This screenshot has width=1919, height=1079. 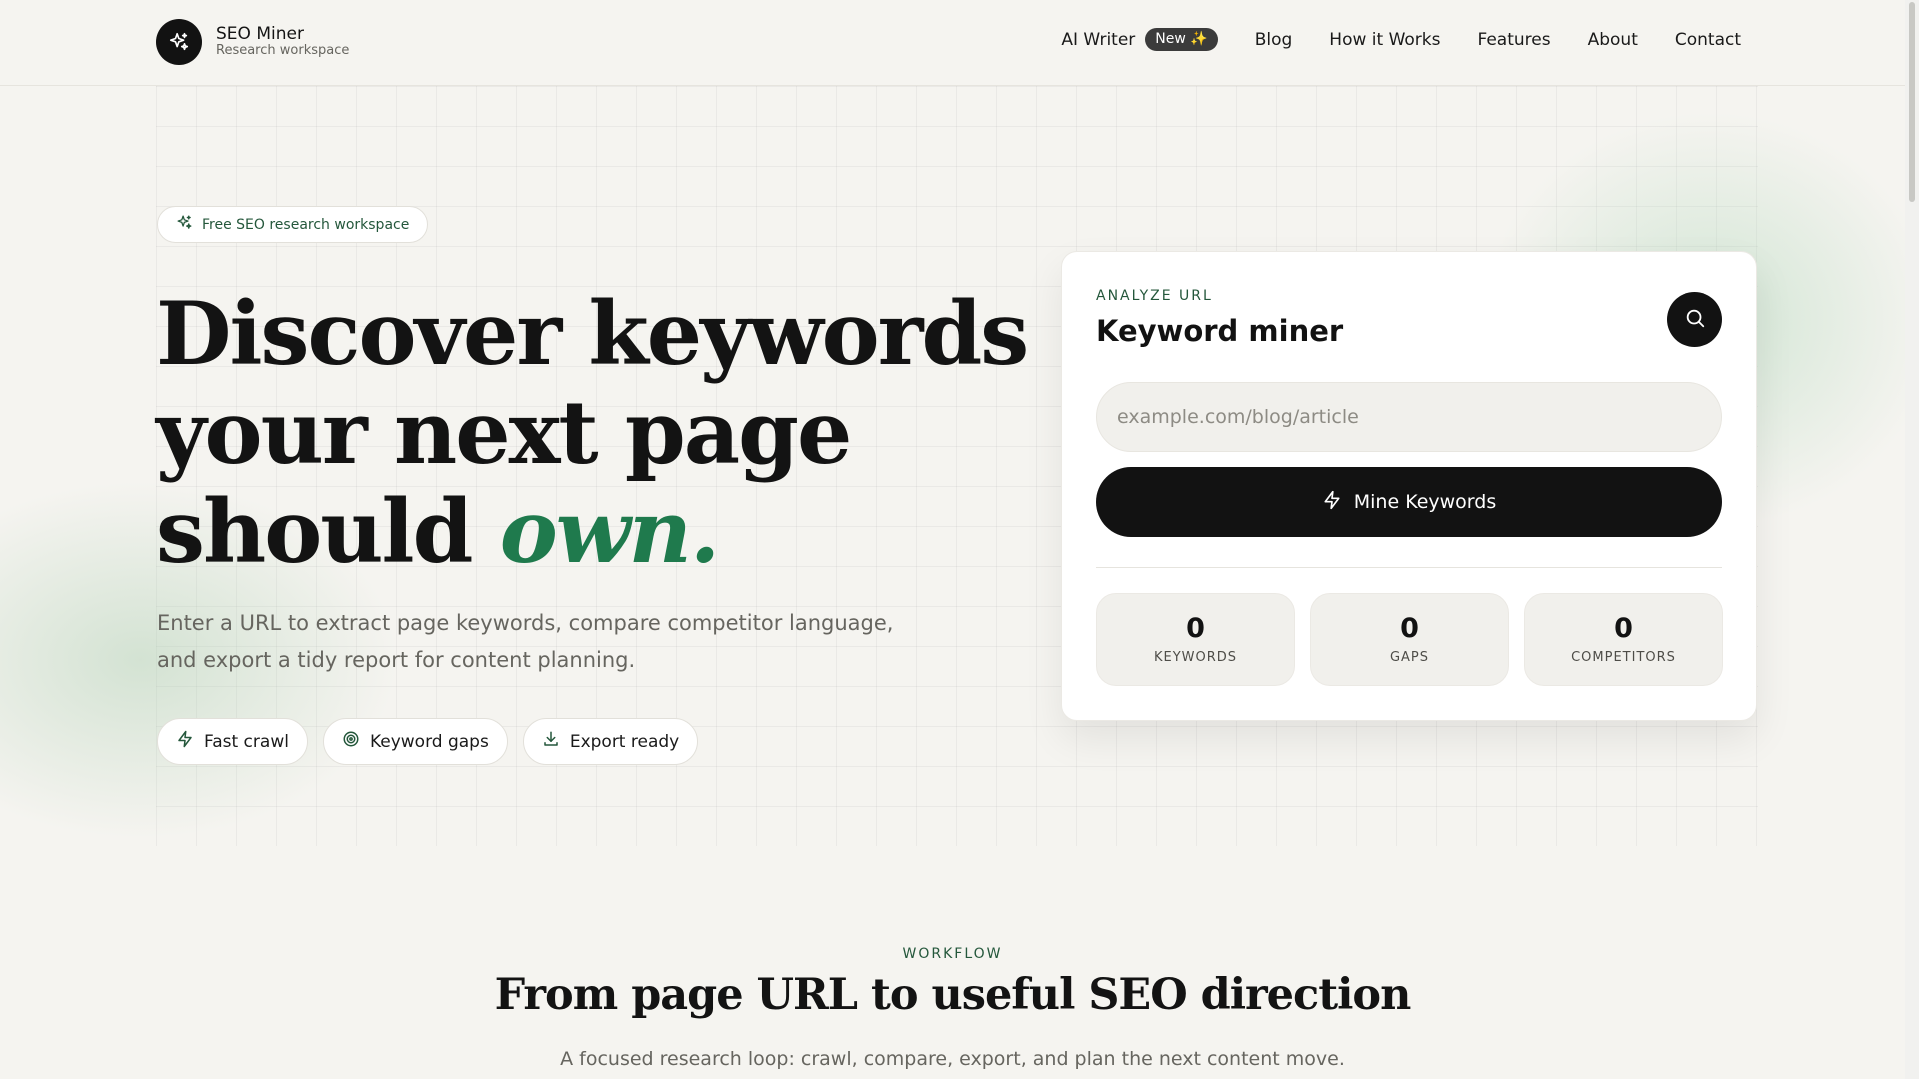 I want to click on stat-gaps: 0 GAPS, so click(x=1409, y=639).